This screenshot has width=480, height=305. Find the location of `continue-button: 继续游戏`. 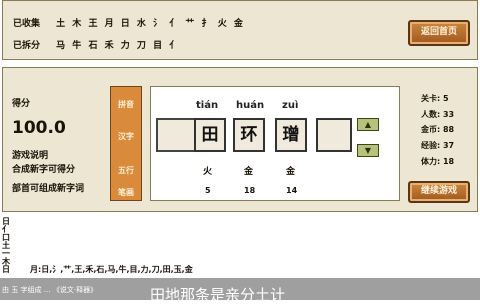

continue-button: 继续游戏 is located at coordinates (439, 192).